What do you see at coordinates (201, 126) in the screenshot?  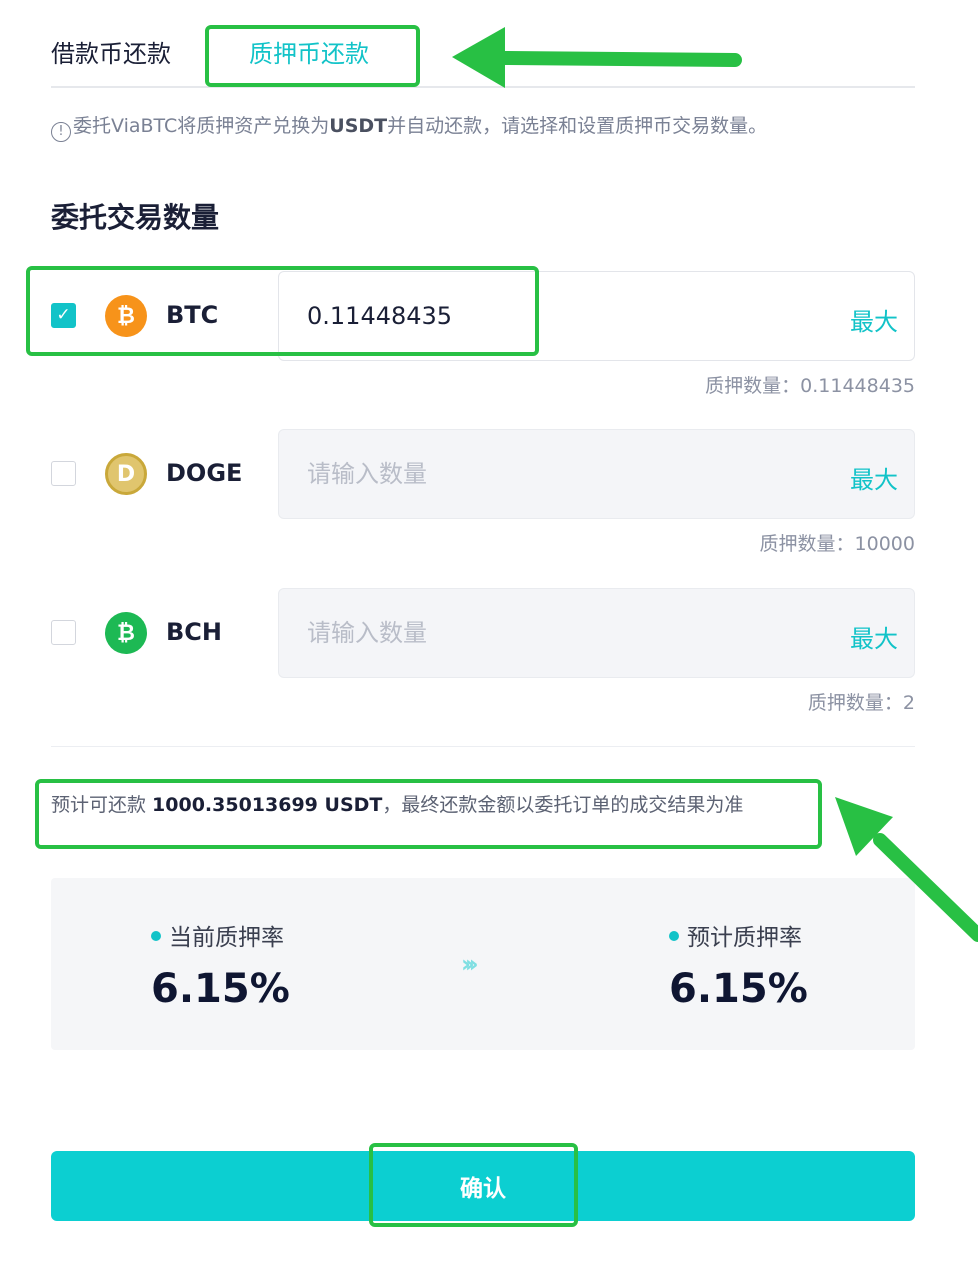 I see `notice-prefix: 委托ViaBTC将质押资产兑换为` at bounding box center [201, 126].